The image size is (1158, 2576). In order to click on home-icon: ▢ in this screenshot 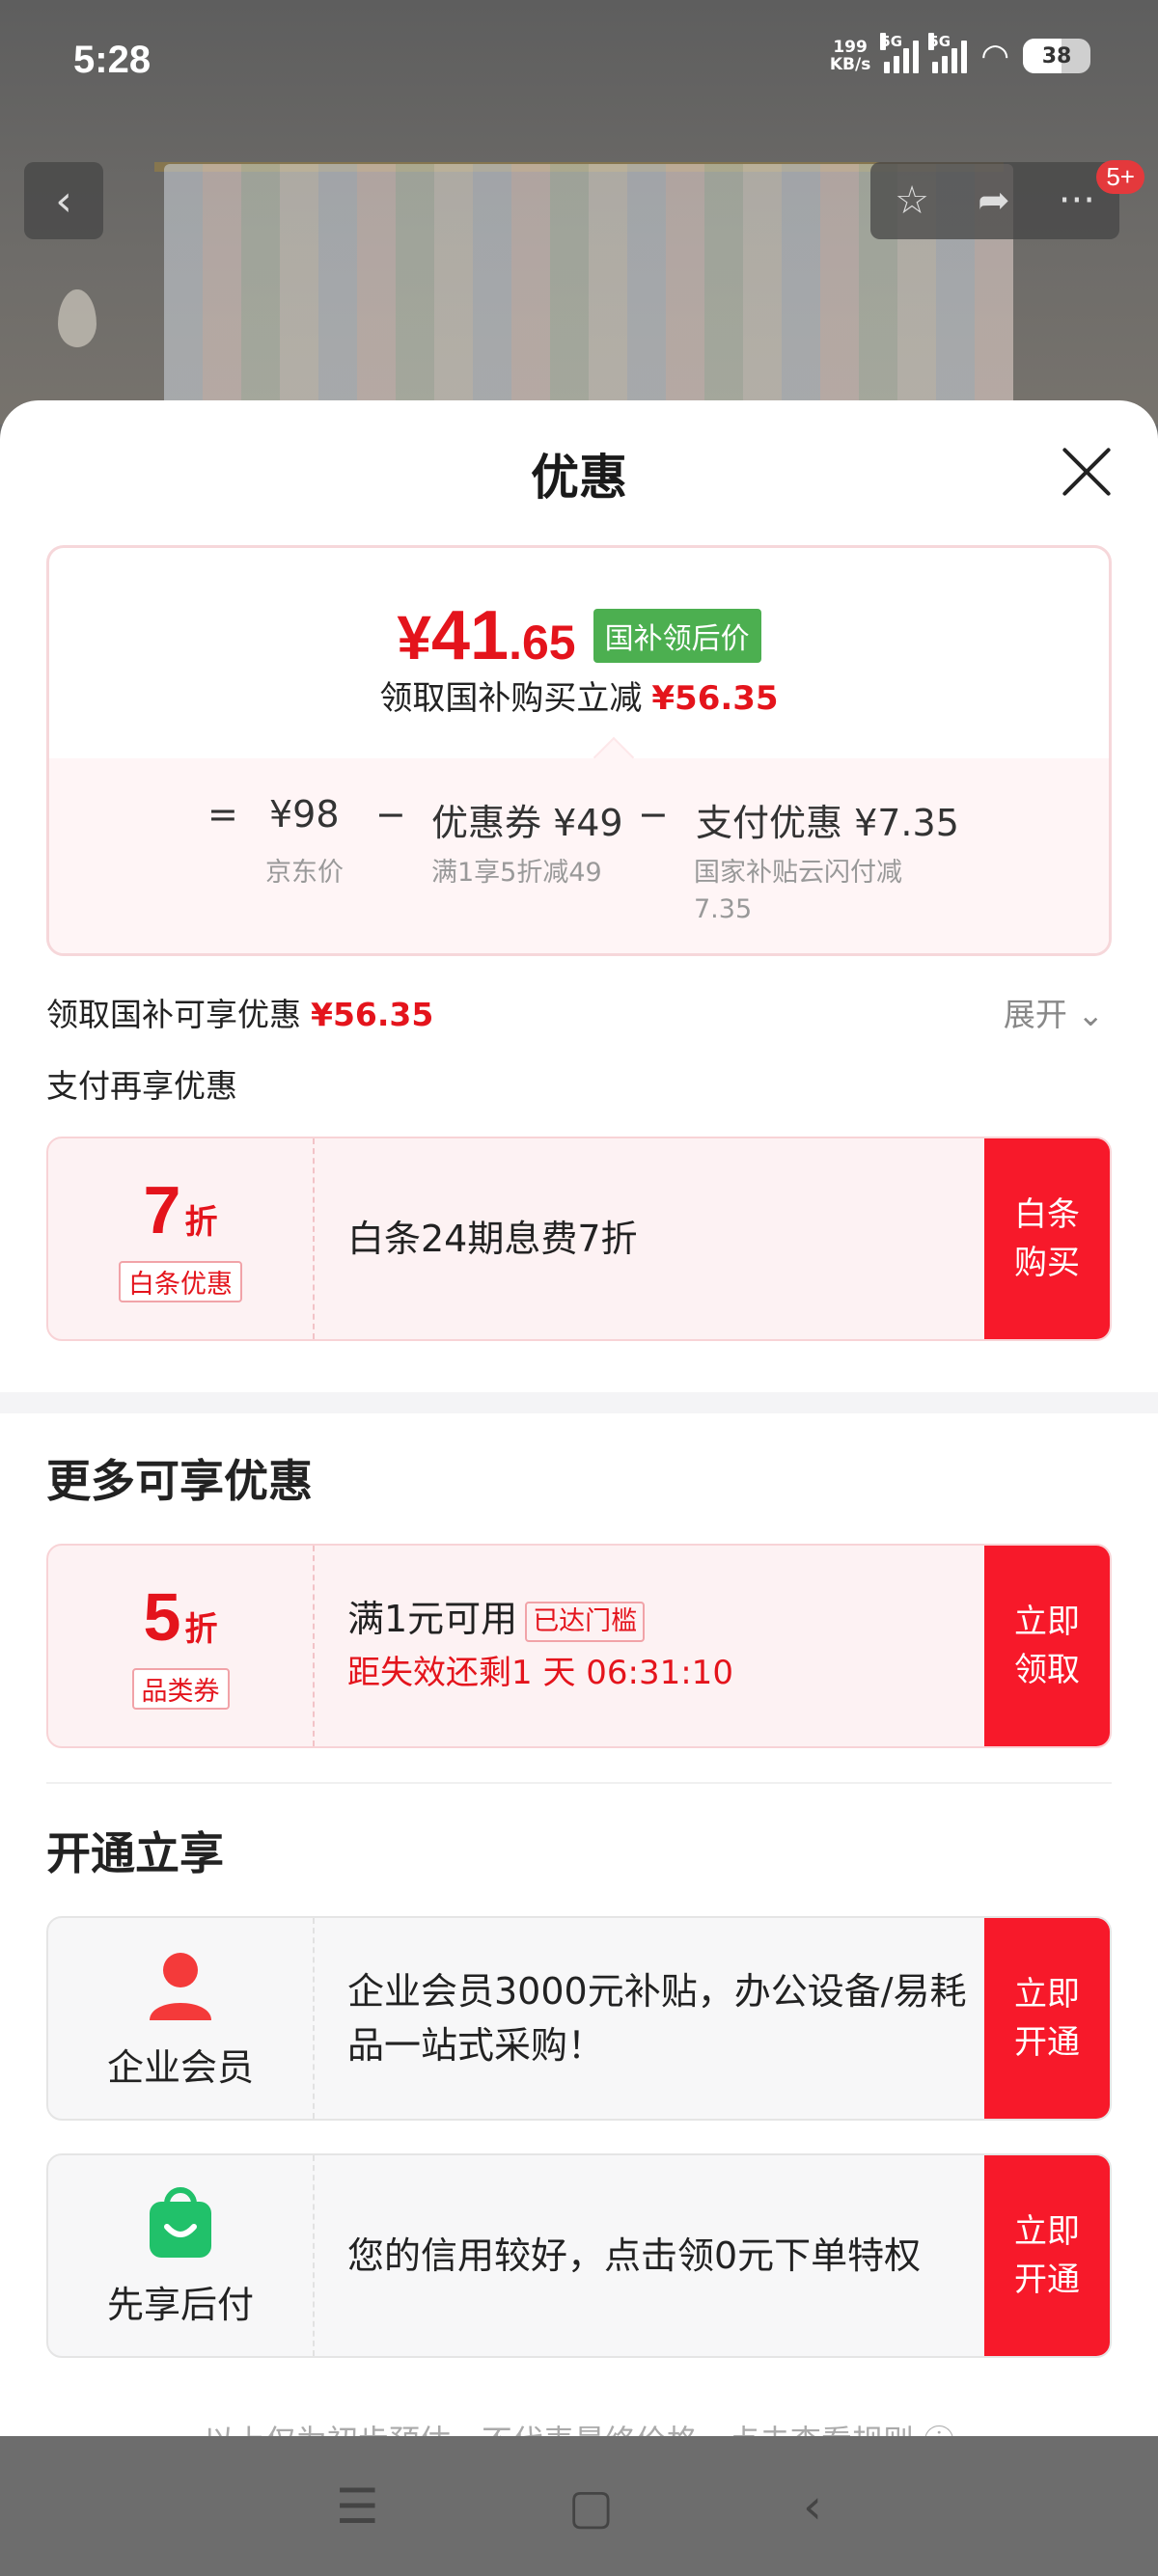, I will do `click(591, 2507)`.